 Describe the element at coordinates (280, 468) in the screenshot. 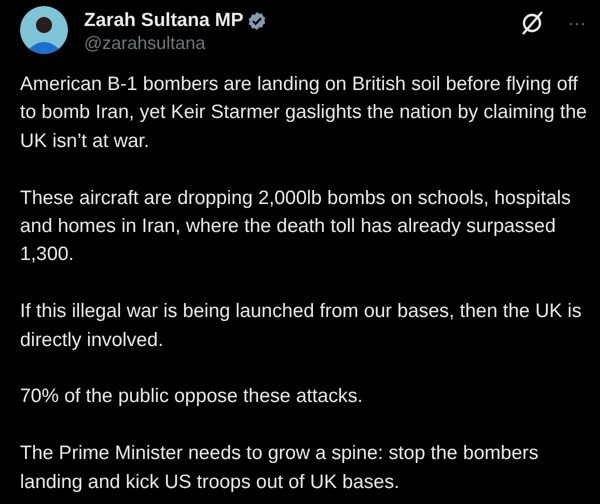

I see `tweet-paragraph: The Prime Minister needs to grow a spine: stop the bombers landing and kick US troops out of UK bases.` at that location.